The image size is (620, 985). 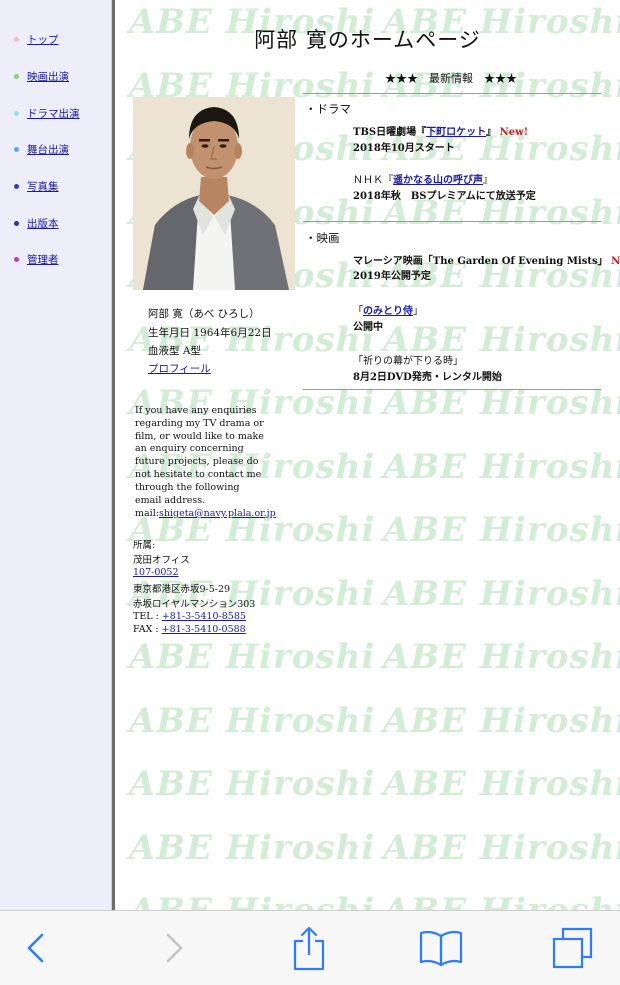 I want to click on fax-line: FAX : +81-3-5410-0588, so click(x=189, y=629).